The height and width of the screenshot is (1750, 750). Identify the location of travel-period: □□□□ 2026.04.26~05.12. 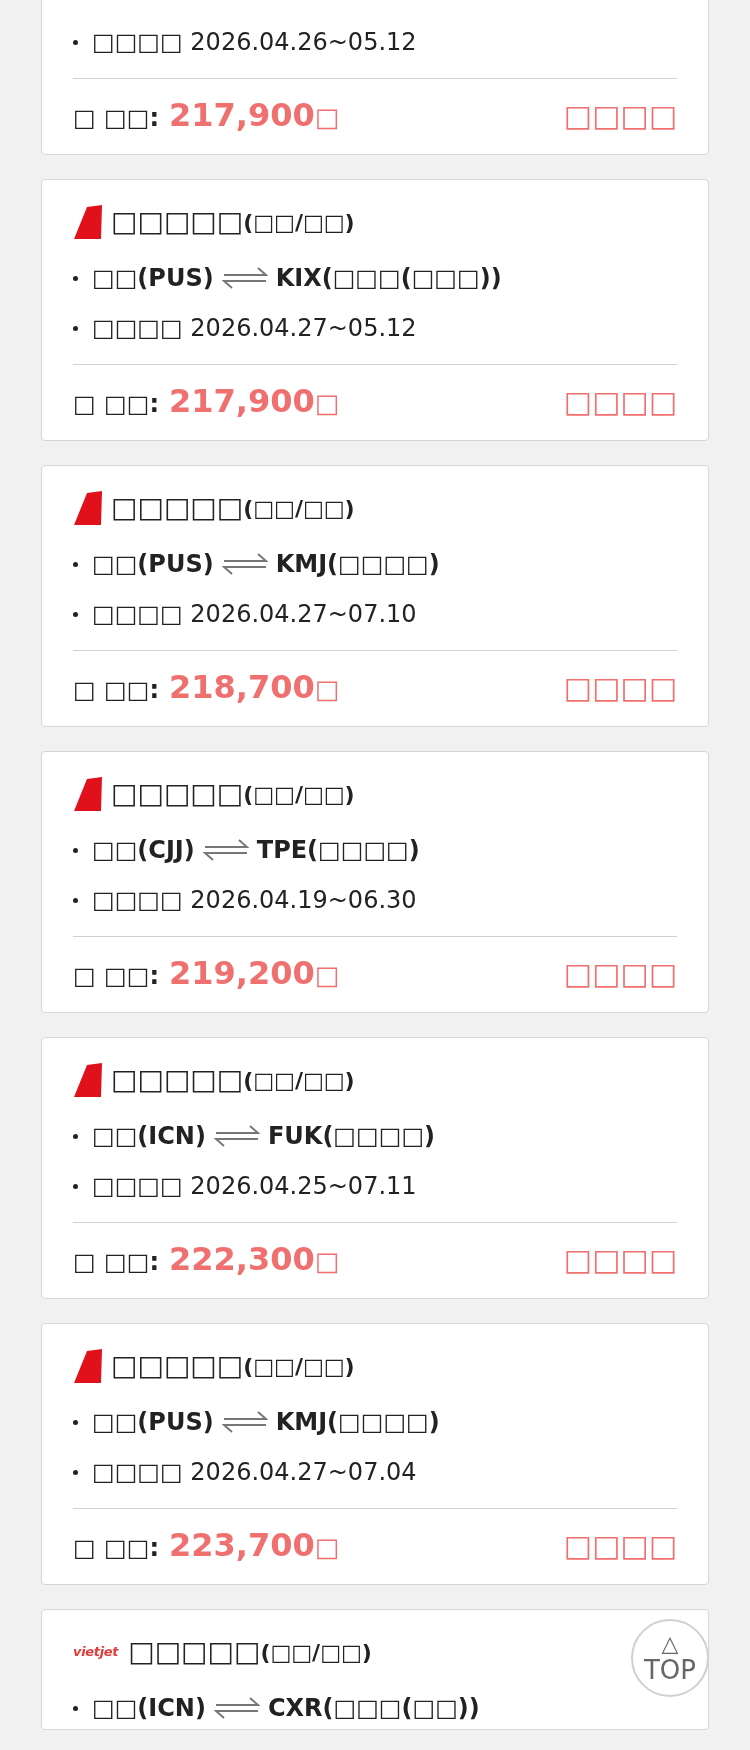
(254, 42).